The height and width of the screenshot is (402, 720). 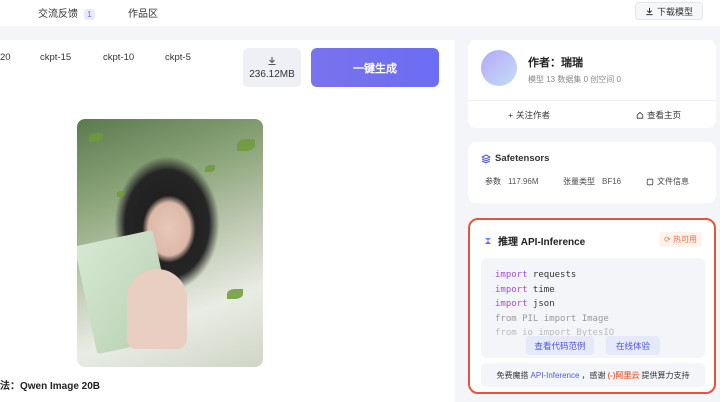 I want to click on safetensors-title-text: Safetensors, so click(x=522, y=158).